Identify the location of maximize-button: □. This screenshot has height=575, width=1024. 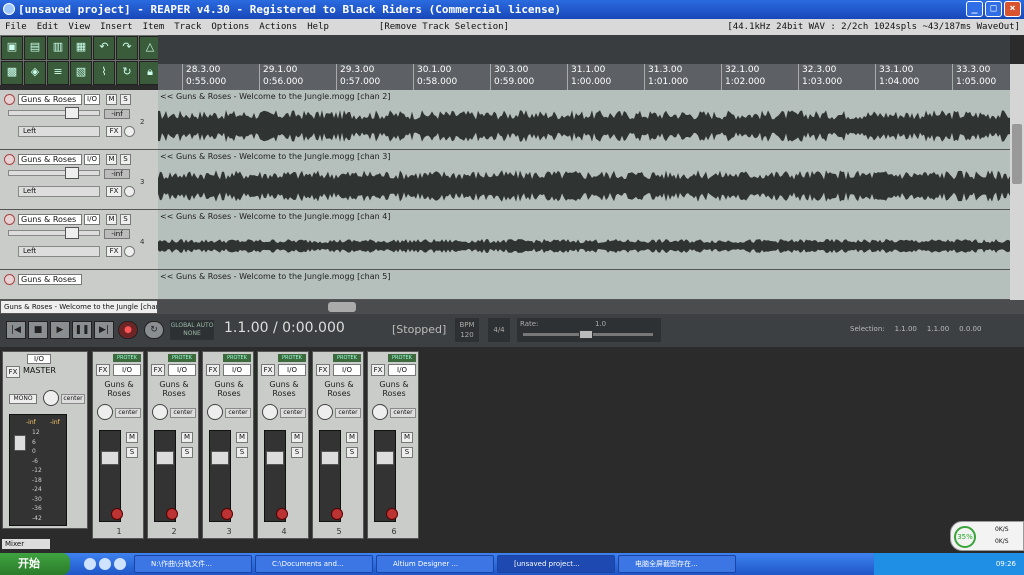
(993, 9).